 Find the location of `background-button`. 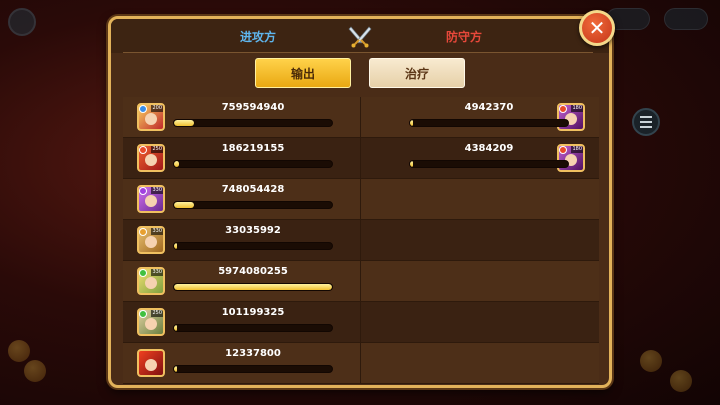

background-button is located at coordinates (22, 22).